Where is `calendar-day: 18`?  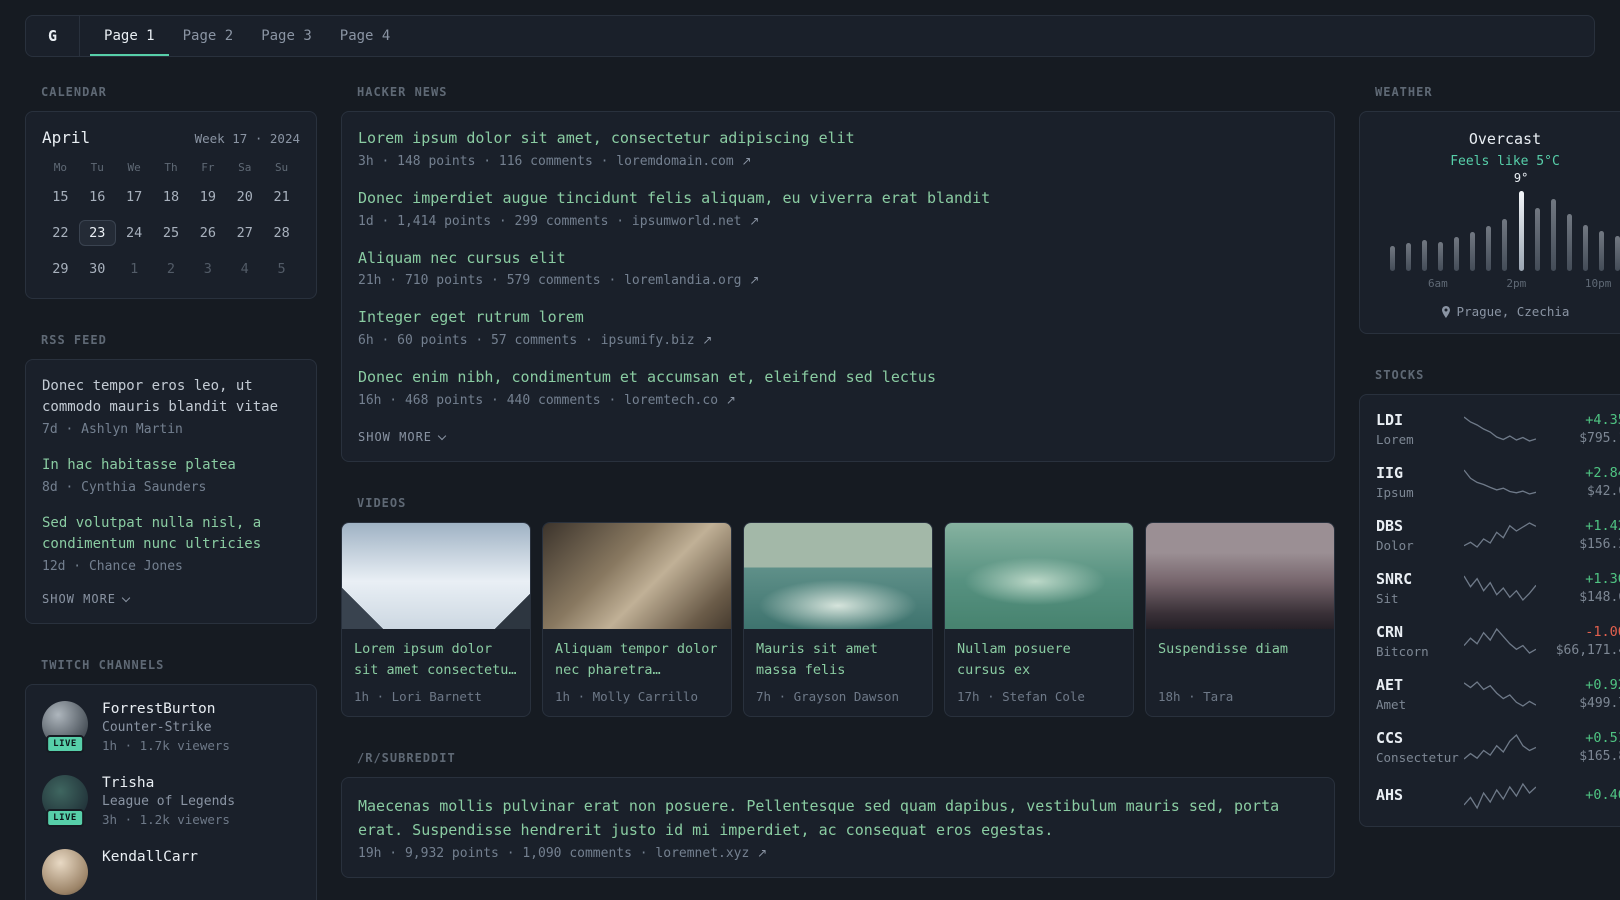
calendar-day: 18 is located at coordinates (171, 197).